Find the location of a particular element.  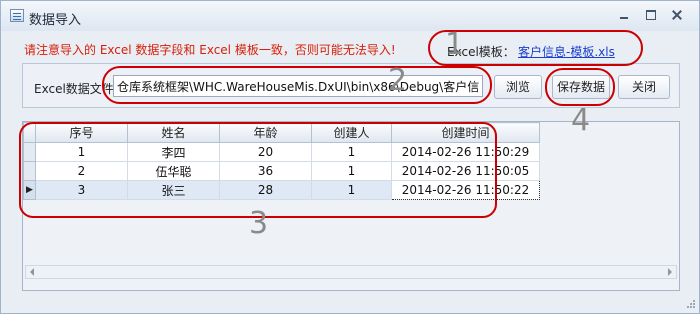

maximize-icon is located at coordinates (651, 15).